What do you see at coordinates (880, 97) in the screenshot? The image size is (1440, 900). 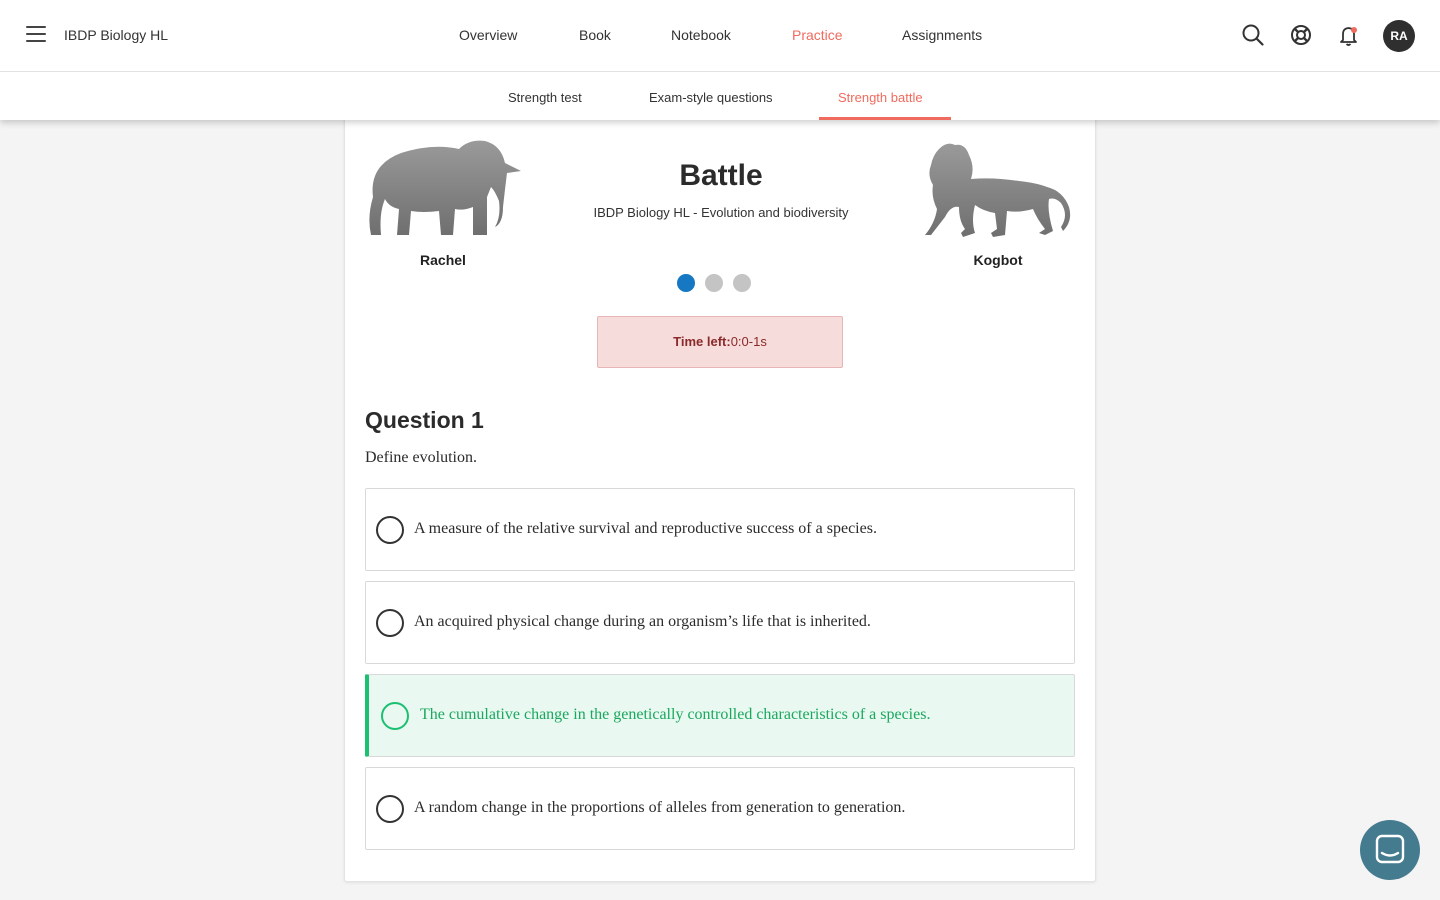 I see `tab-strength-battle: Strength battle` at bounding box center [880, 97].